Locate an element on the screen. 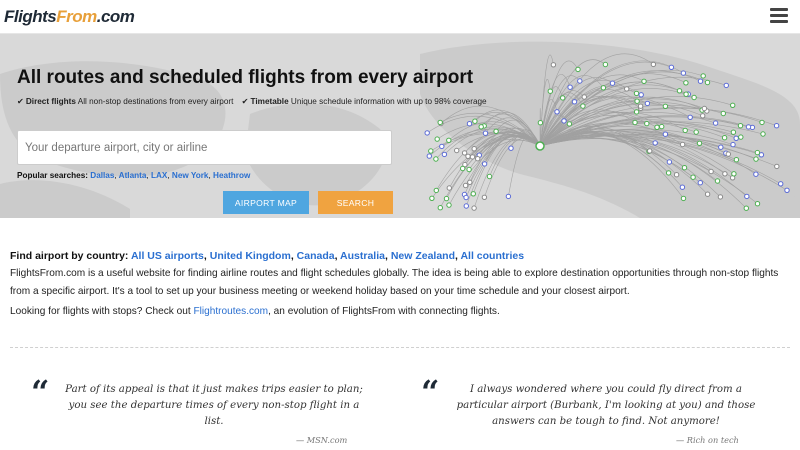 The image size is (800, 450). feature-name: Direct flights is located at coordinates (50, 101).